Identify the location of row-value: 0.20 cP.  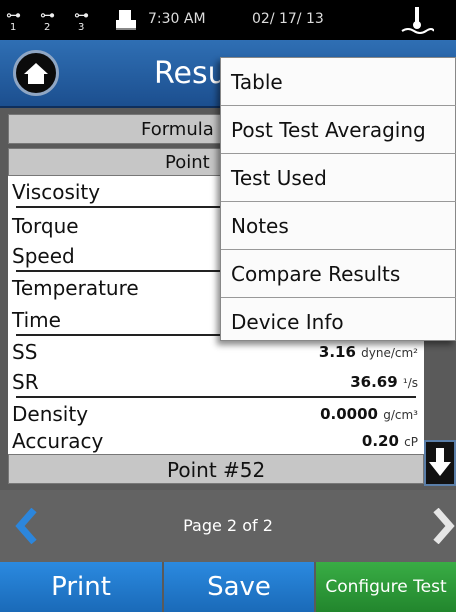
(389, 441).